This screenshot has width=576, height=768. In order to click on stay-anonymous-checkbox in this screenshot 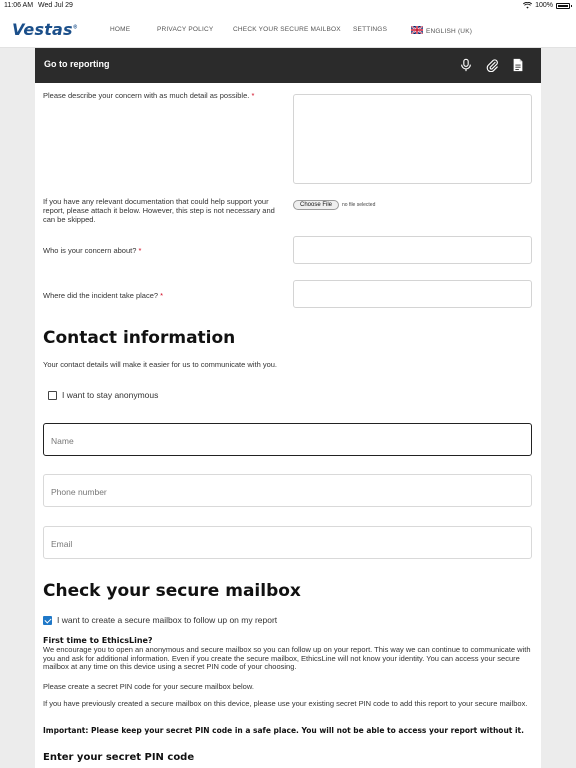, I will do `click(52, 395)`.